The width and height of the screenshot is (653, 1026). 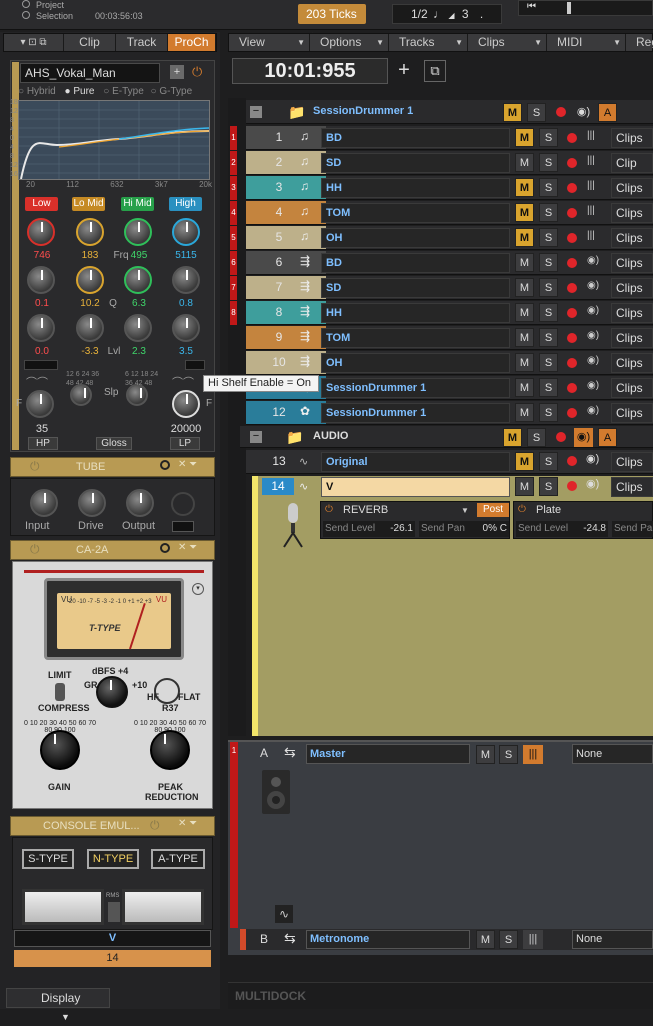 What do you see at coordinates (388, 939) in the screenshot?
I see `bus-name-field: Metronome` at bounding box center [388, 939].